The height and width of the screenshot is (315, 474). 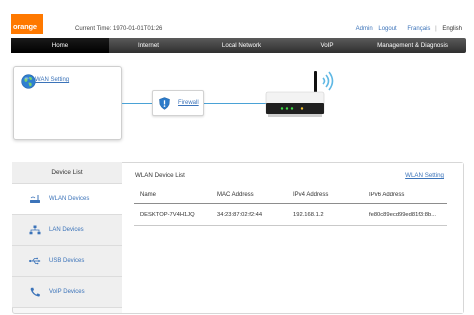 I want to click on sidebar-item-usb: USB Devices, so click(x=67, y=261).